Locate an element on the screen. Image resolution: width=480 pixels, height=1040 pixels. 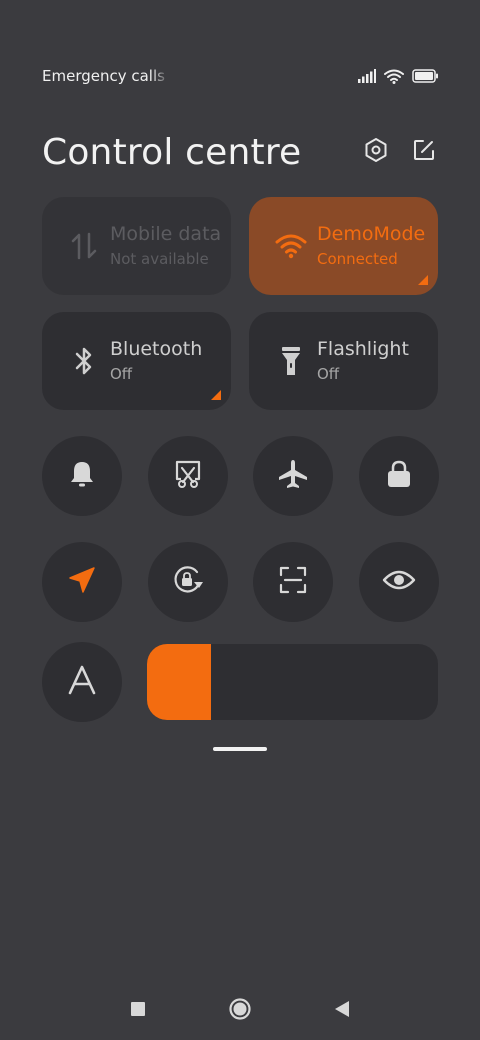
tile-mobile-data-status: Not available is located at coordinates (159, 259).